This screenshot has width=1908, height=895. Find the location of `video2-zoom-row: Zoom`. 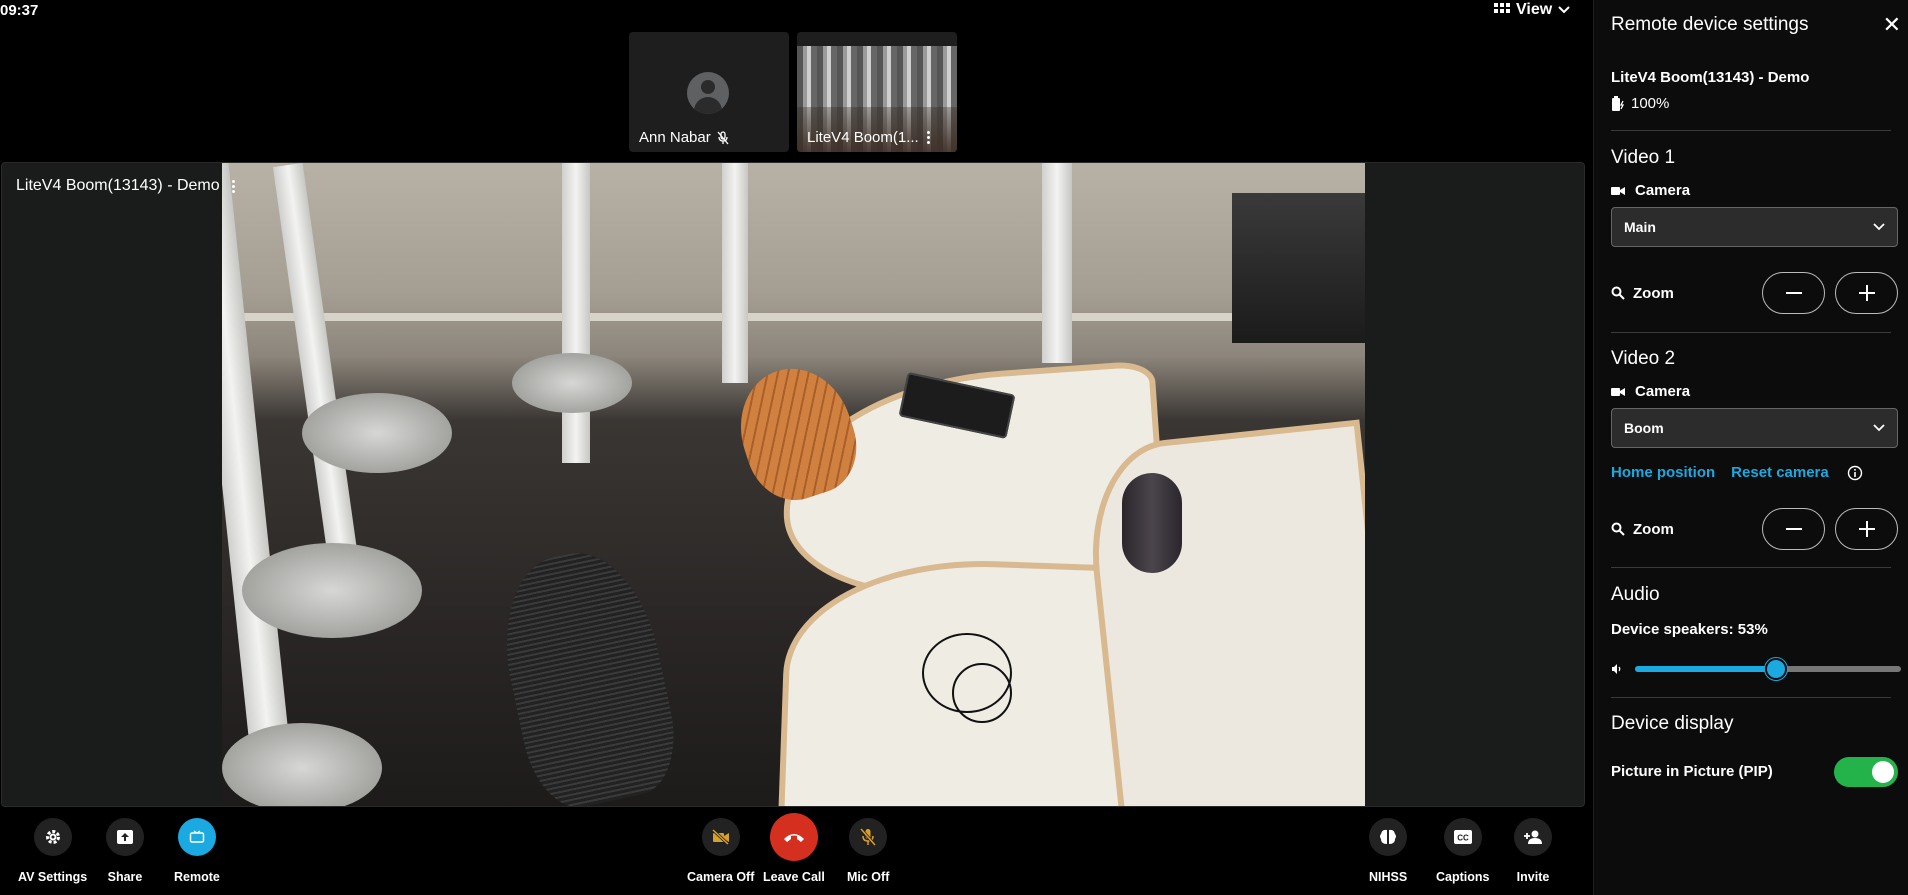

video2-zoom-row: Zoom is located at coordinates (1754, 529).